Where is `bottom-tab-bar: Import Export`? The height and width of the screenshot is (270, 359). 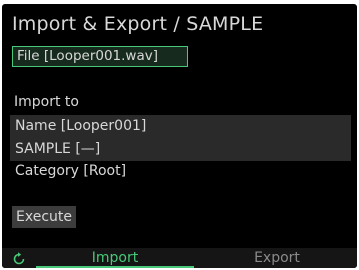 bottom-tab-bar: Import Export is located at coordinates (179, 258).